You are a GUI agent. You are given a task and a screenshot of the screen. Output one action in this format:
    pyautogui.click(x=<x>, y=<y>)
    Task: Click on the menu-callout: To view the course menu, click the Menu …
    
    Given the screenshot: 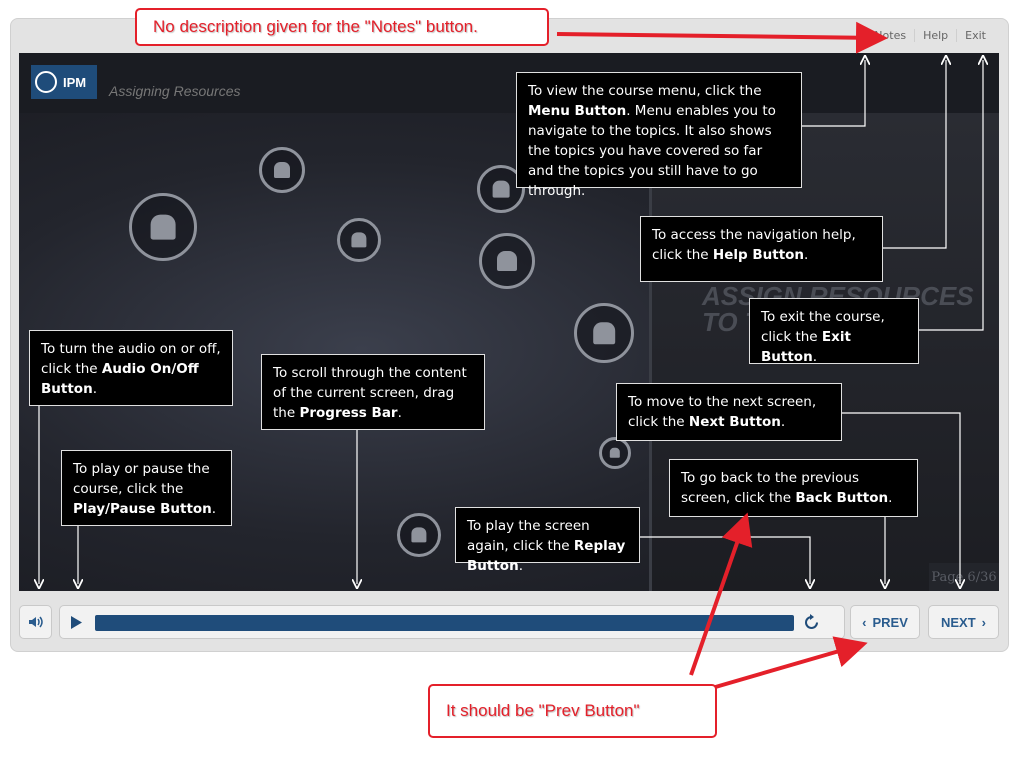 What is the action you would take?
    pyautogui.click(x=659, y=135)
    